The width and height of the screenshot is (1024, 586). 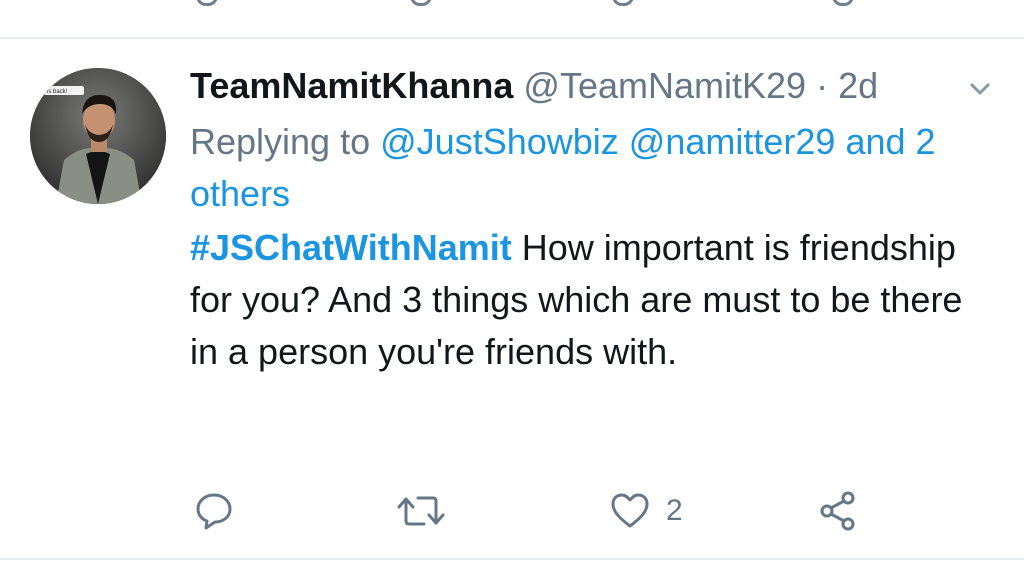 I want to click on like-count: 2, so click(x=674, y=510).